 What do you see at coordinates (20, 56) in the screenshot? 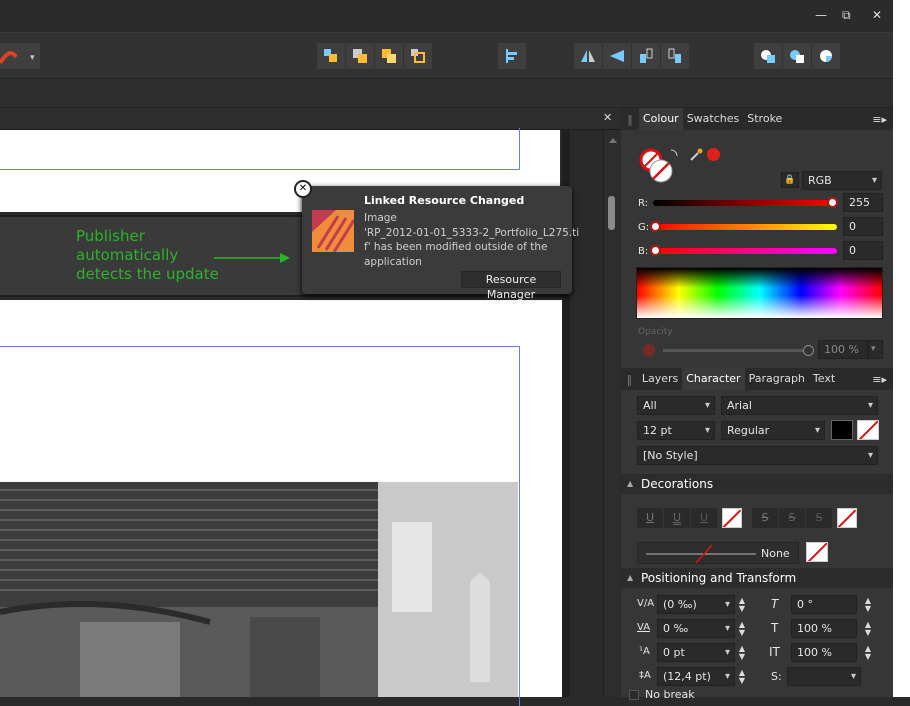
I see `snapping-button: ▾` at bounding box center [20, 56].